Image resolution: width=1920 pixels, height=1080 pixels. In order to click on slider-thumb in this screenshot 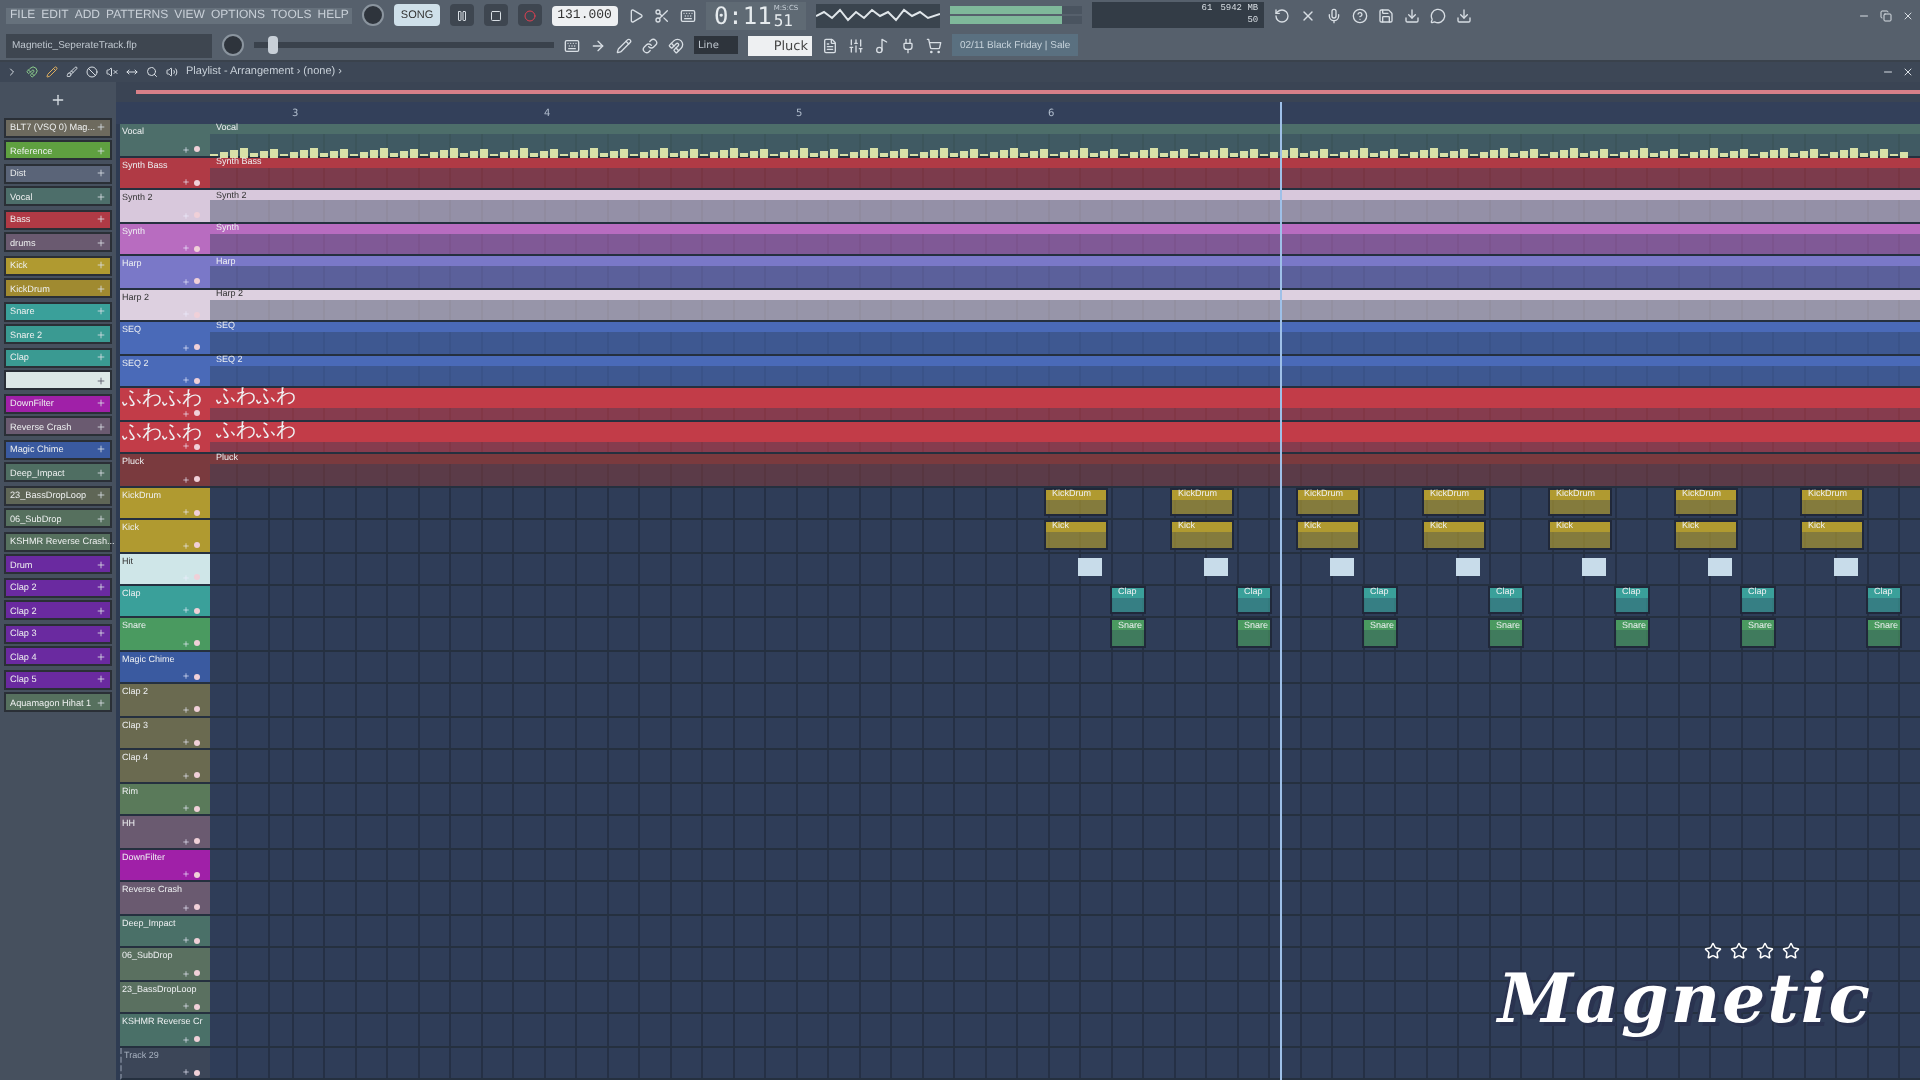, I will do `click(273, 45)`.